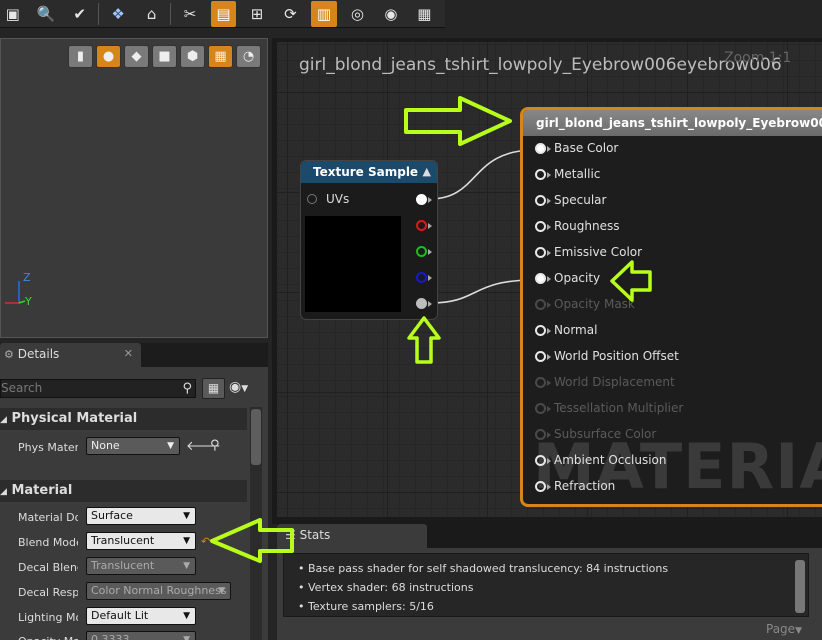 The image size is (822, 640). I want to click on arrow-to-opacity-pin, so click(631, 281).